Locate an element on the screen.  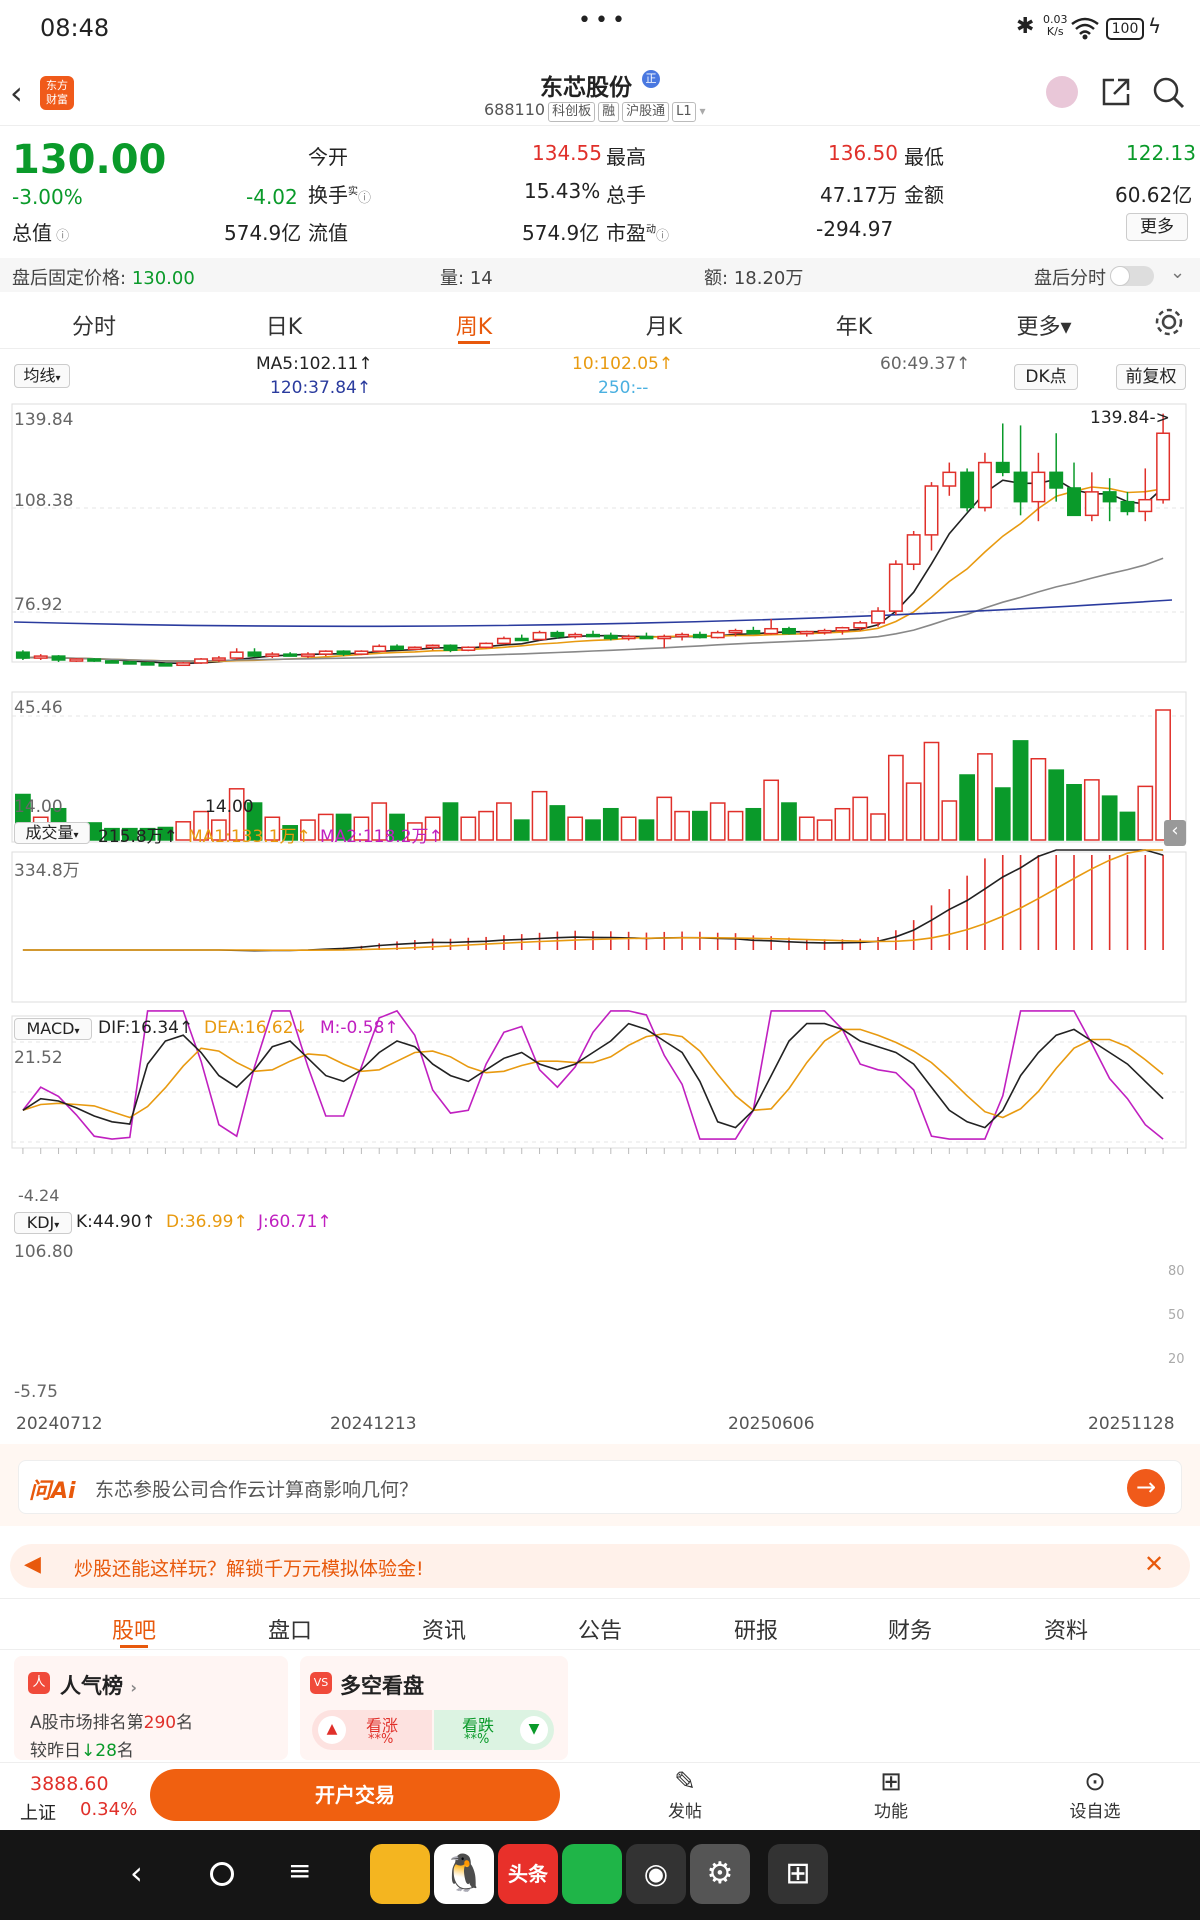
video-app-icon is located at coordinates (400, 1874).